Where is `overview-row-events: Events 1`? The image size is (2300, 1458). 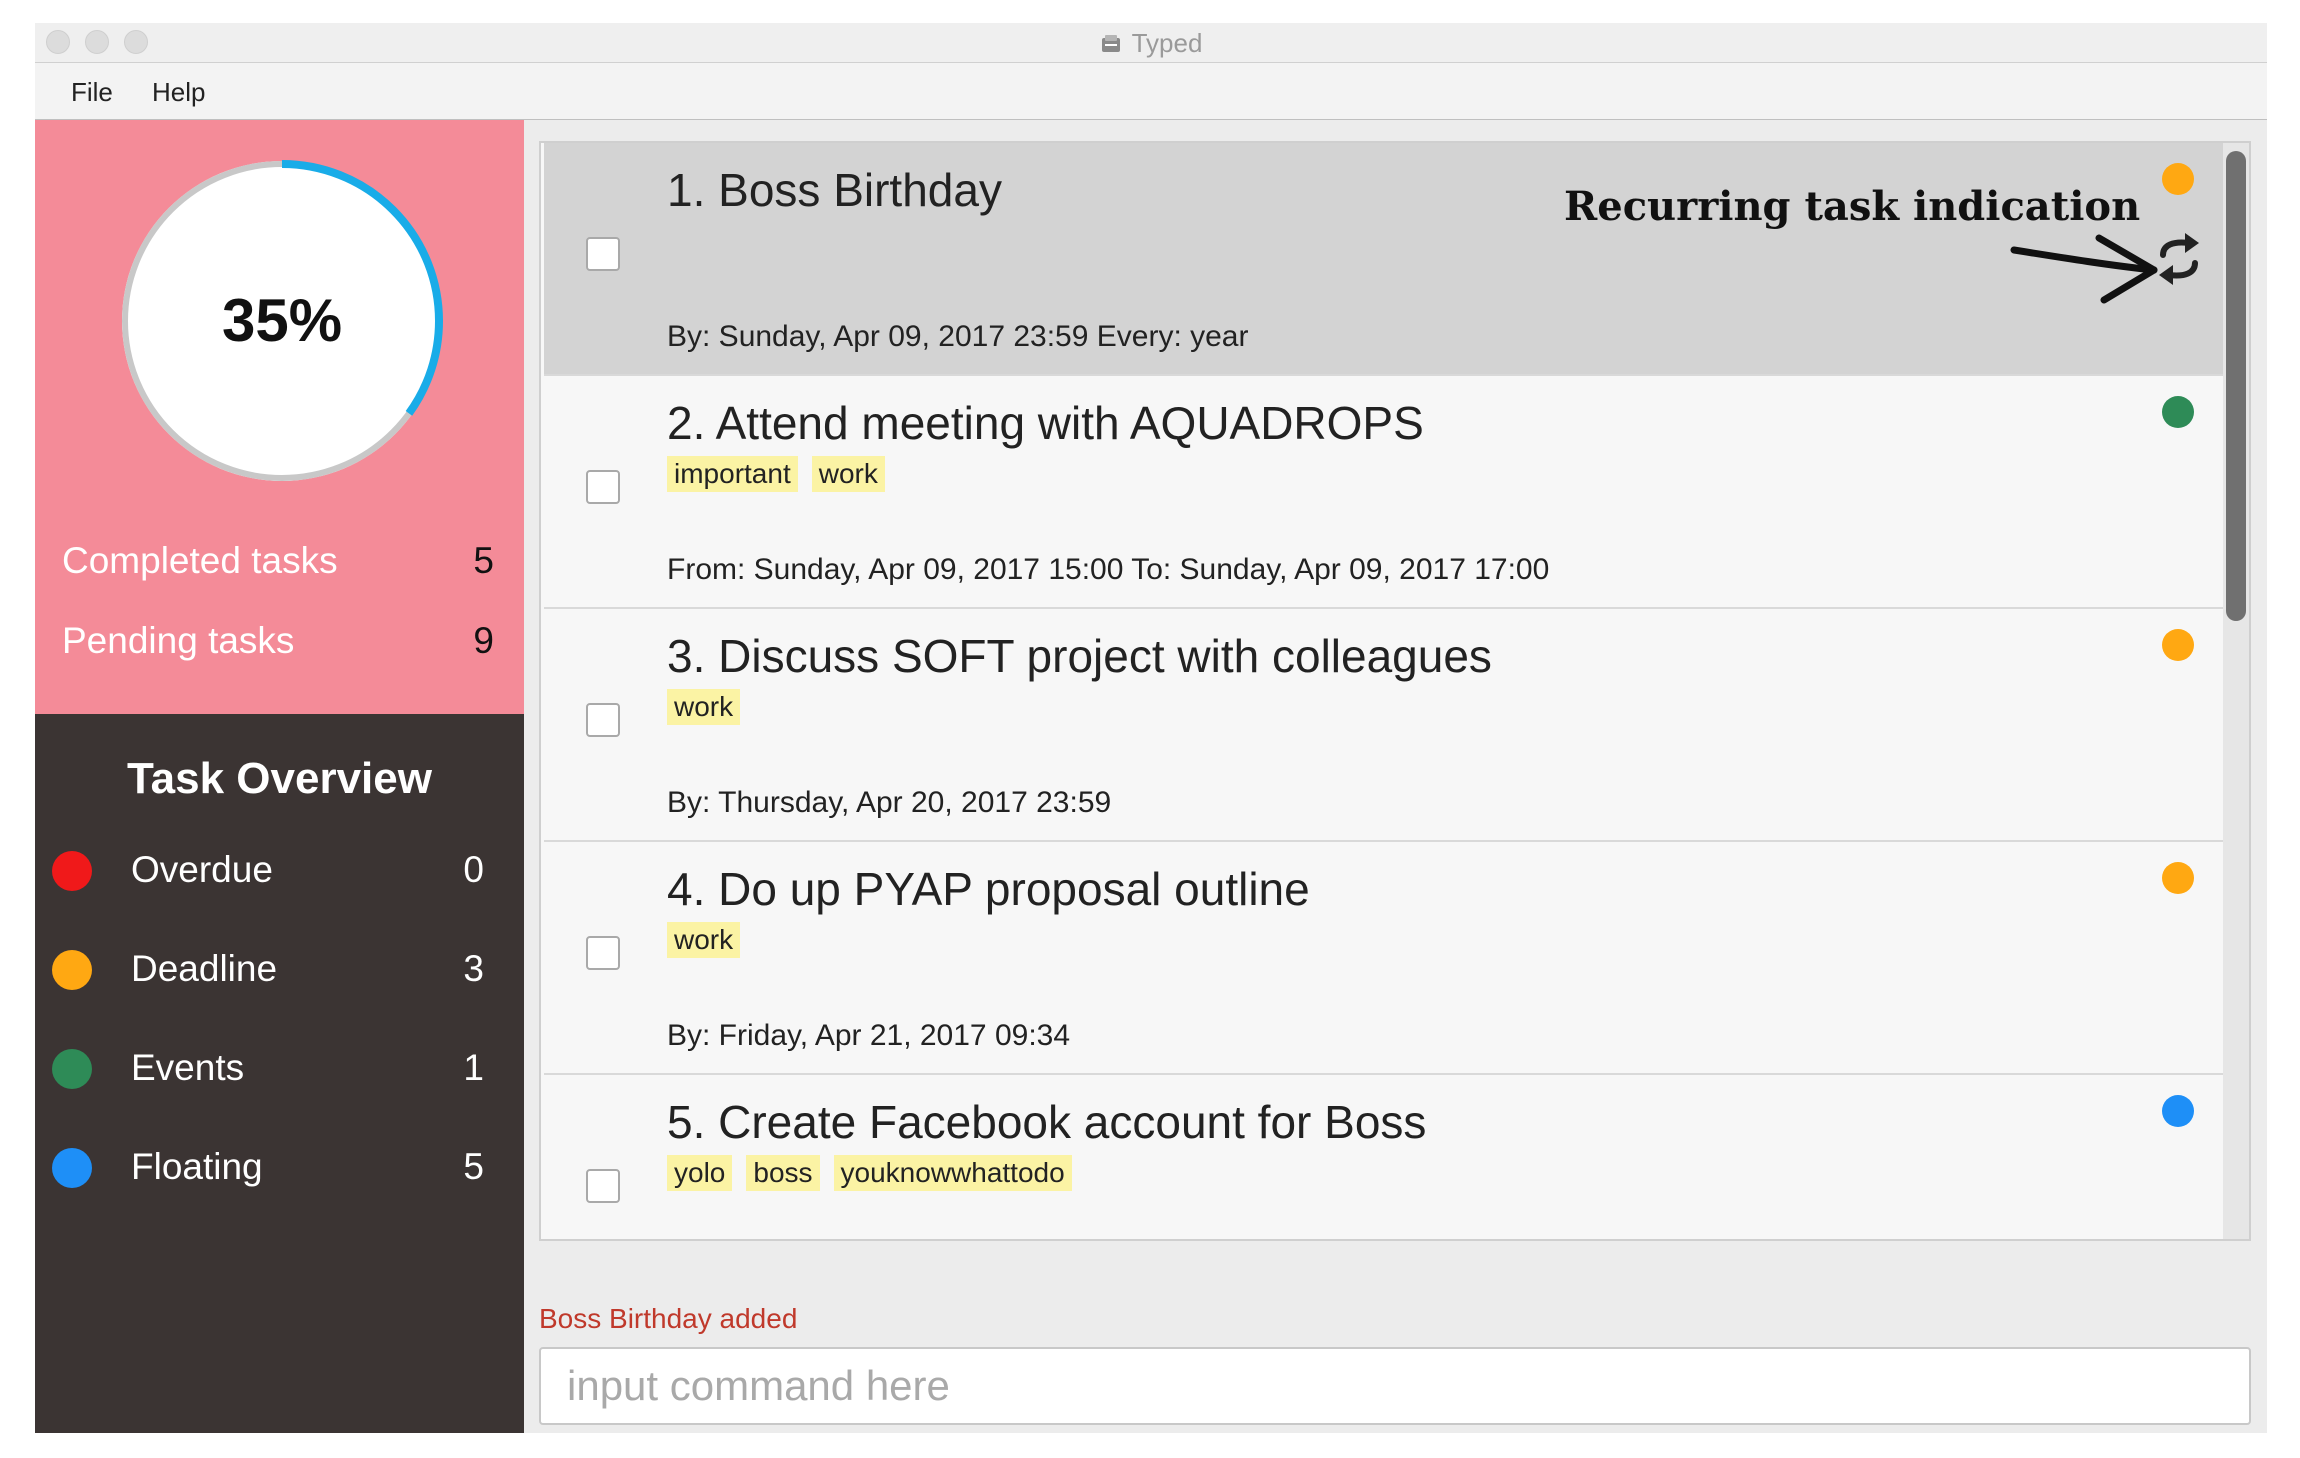 overview-row-events: Events 1 is located at coordinates (279, 1069).